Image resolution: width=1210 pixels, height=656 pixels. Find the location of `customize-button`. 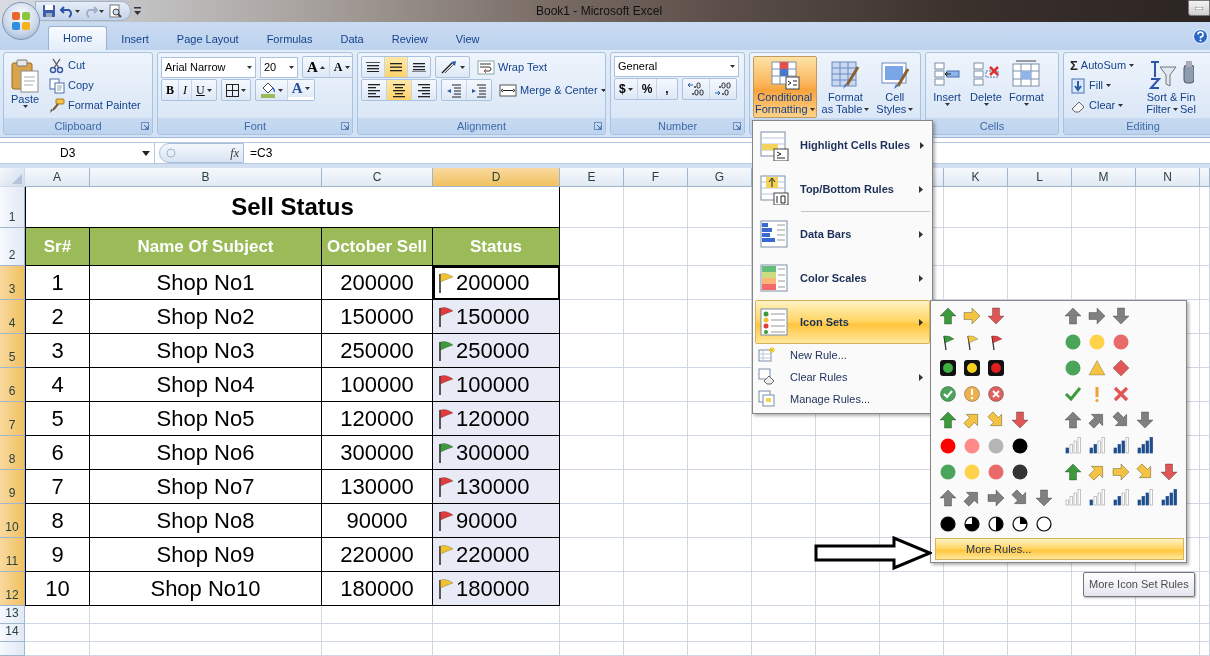

customize-button is located at coordinates (137, 11).